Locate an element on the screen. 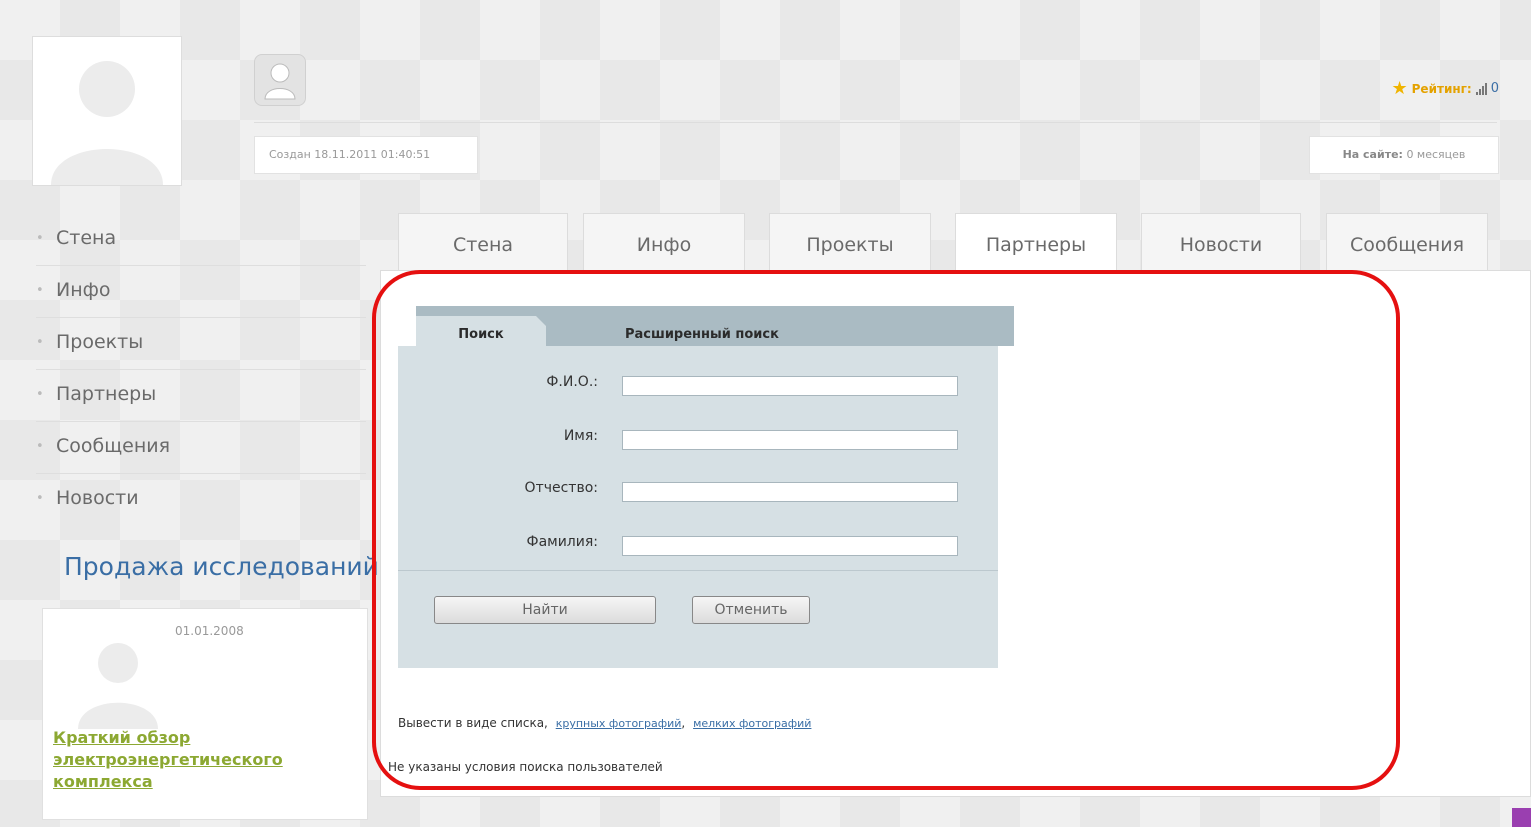  search-tab-basic: Поиск is located at coordinates (481, 331).